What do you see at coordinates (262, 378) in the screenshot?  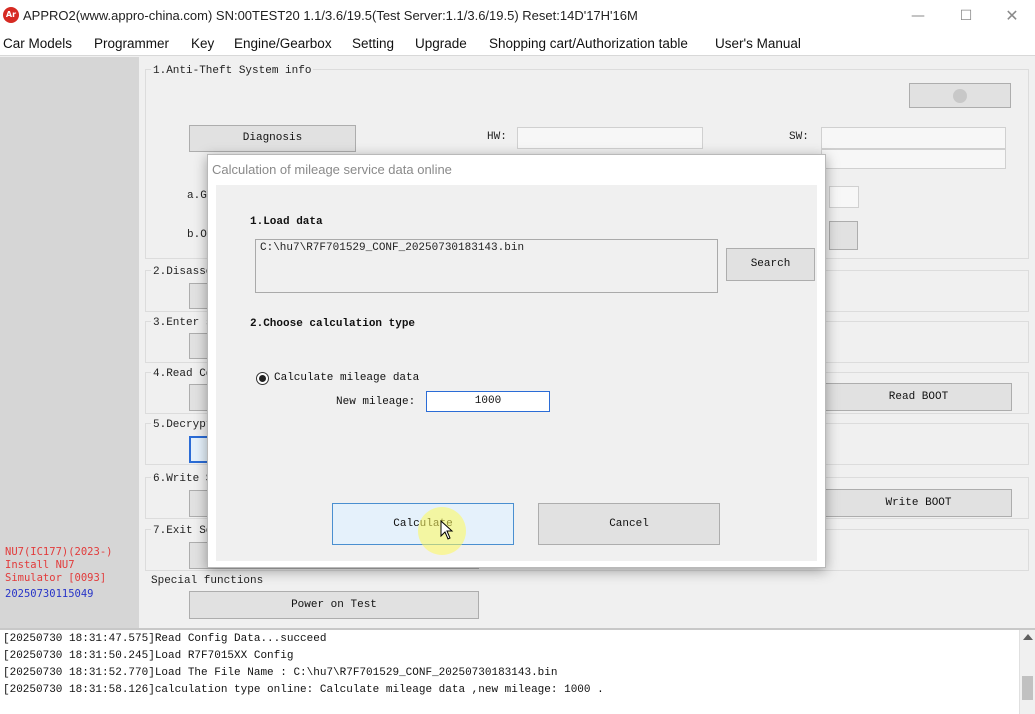 I see `calculate-mileage-radio` at bounding box center [262, 378].